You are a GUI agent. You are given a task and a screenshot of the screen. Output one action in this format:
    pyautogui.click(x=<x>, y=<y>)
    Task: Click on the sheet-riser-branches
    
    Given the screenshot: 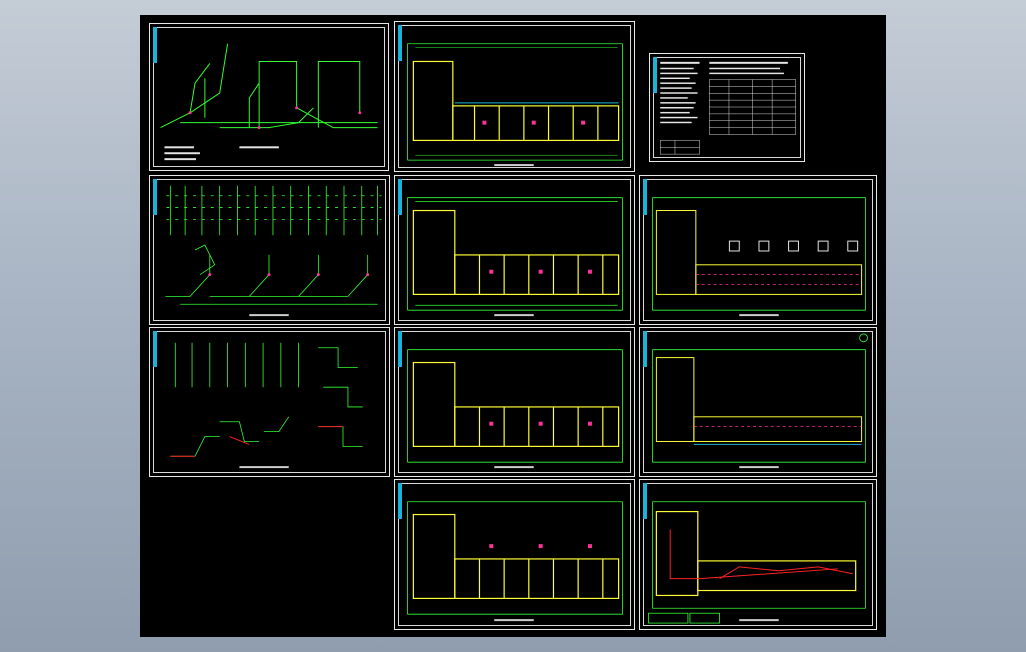 What is the action you would take?
    pyautogui.click(x=269, y=402)
    